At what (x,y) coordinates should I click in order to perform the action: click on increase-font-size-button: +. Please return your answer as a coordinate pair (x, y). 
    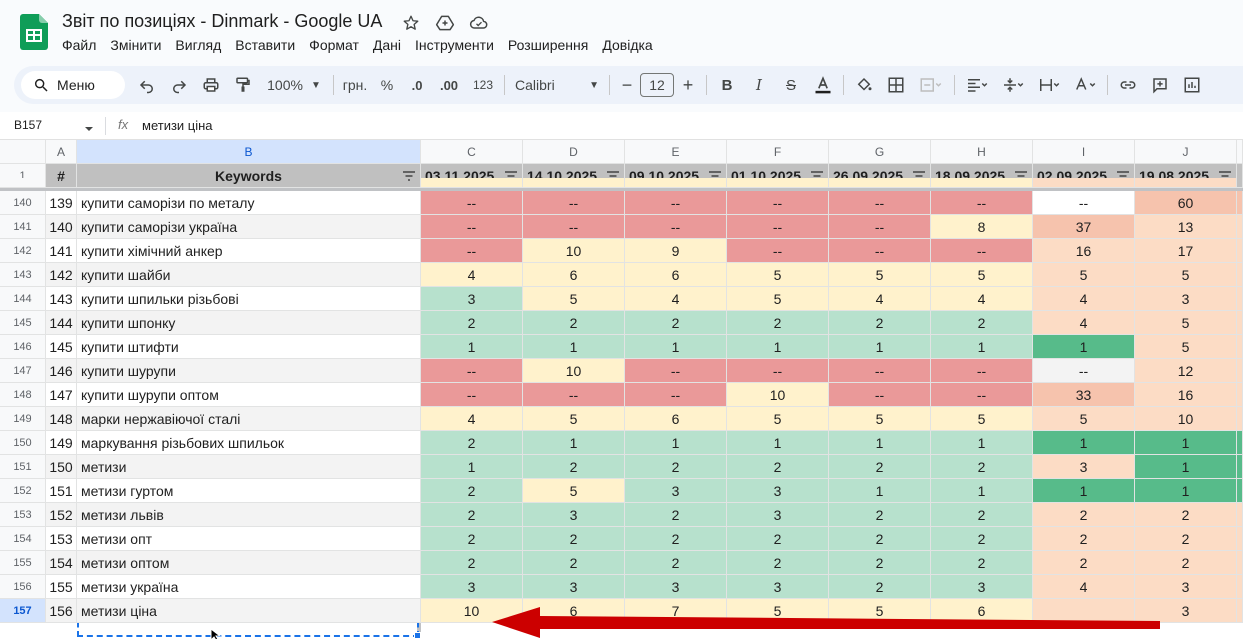
    Looking at the image, I should click on (688, 85).